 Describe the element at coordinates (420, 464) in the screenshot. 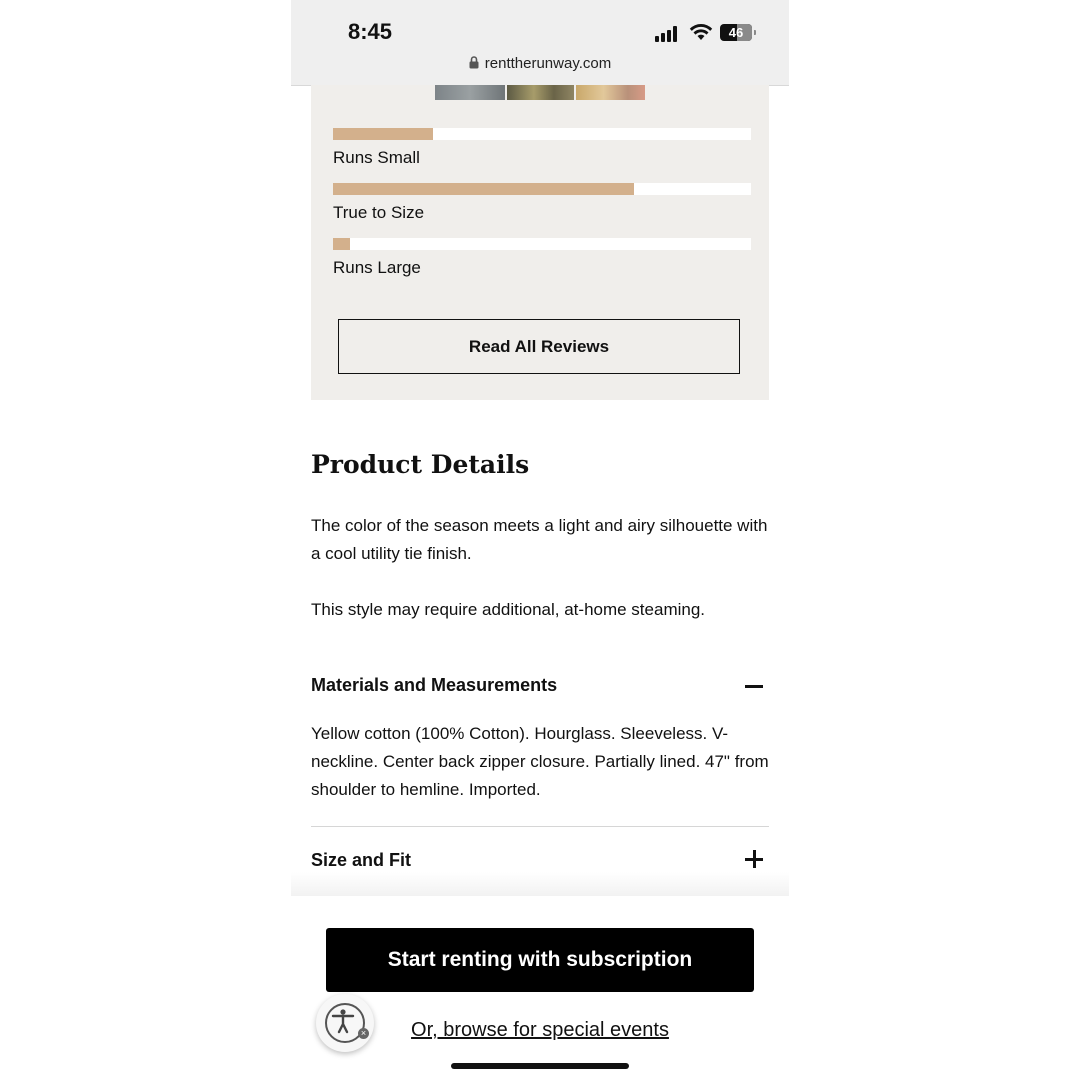

I see `product-details-heading: Product Details` at that location.